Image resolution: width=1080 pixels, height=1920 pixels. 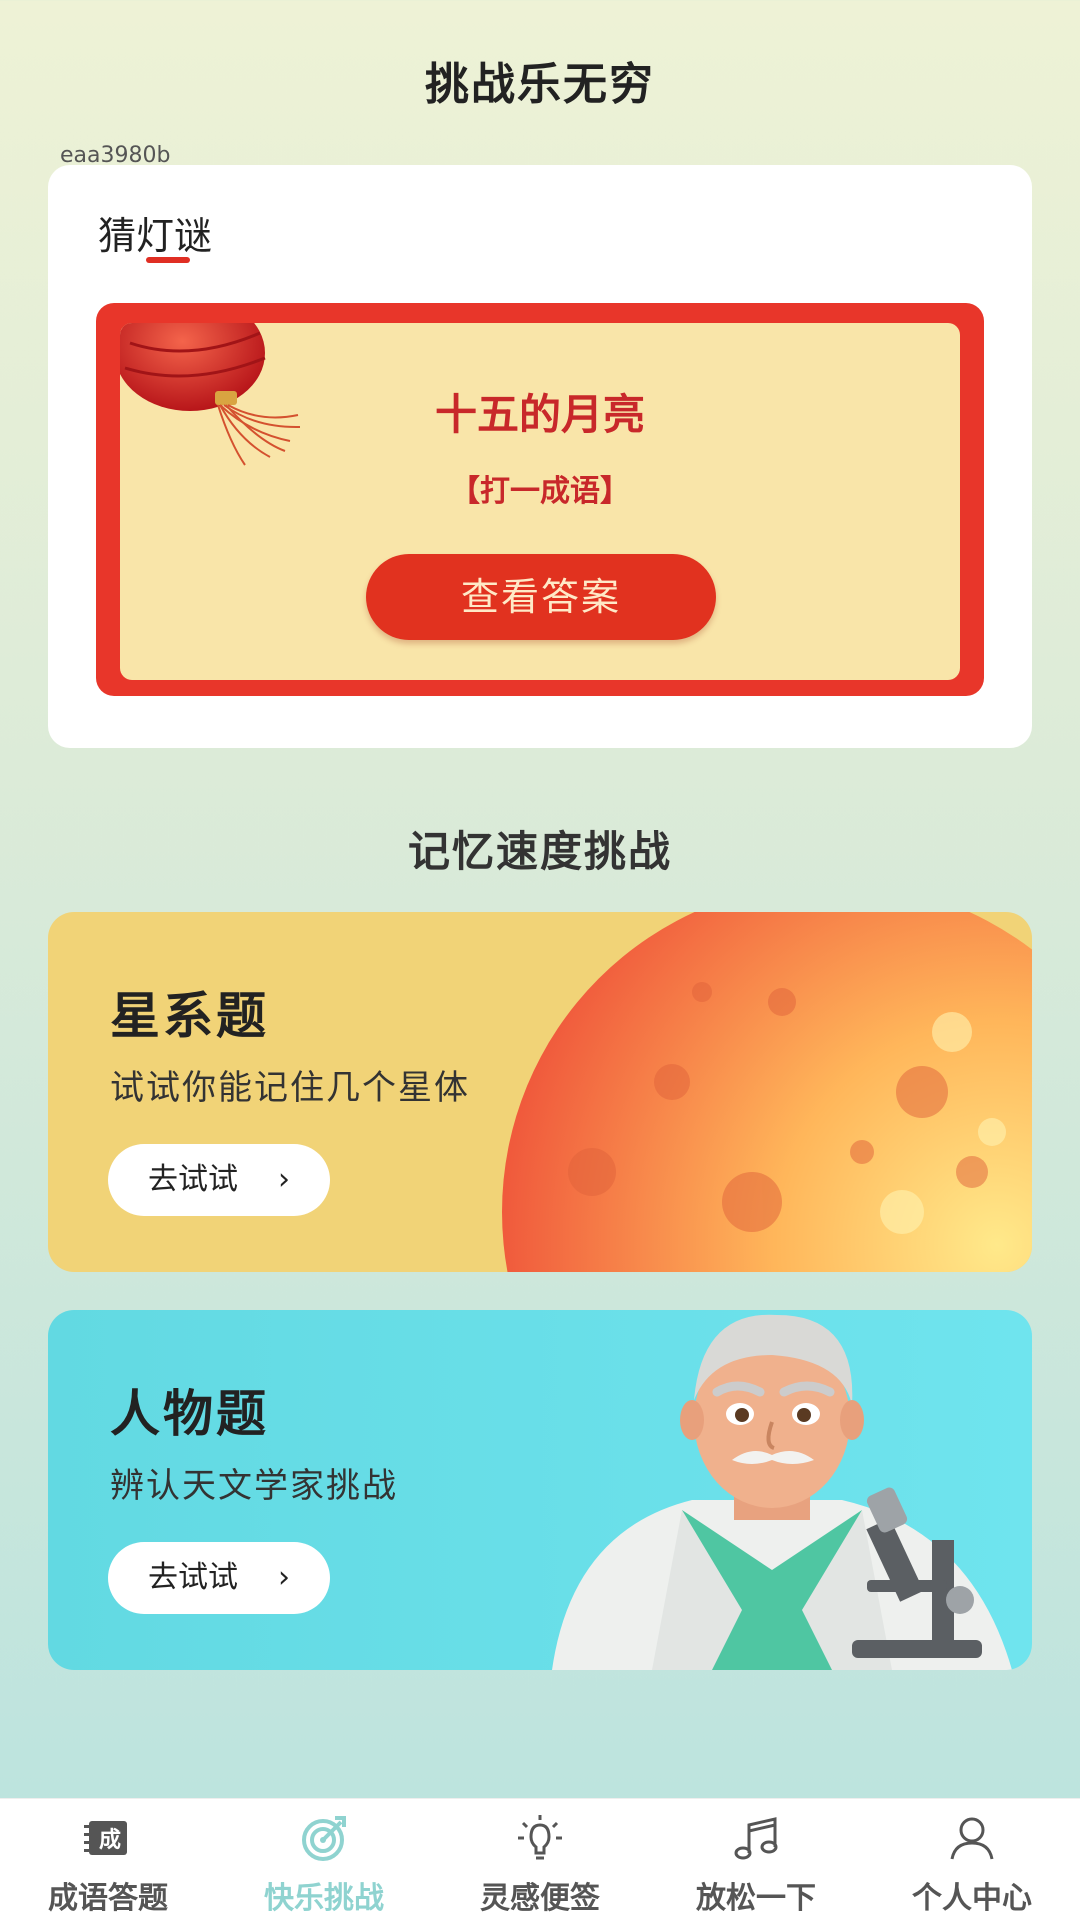 I want to click on tab-label: 成语答题, so click(x=108, y=1898).